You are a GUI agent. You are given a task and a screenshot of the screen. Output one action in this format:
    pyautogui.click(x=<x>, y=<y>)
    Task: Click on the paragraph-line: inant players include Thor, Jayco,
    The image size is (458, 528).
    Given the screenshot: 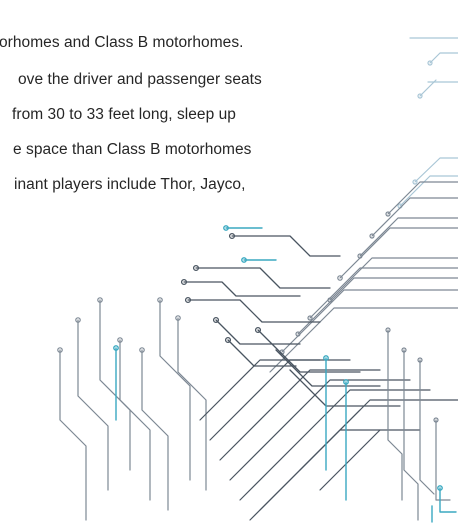 What is the action you would take?
    pyautogui.click(x=130, y=184)
    